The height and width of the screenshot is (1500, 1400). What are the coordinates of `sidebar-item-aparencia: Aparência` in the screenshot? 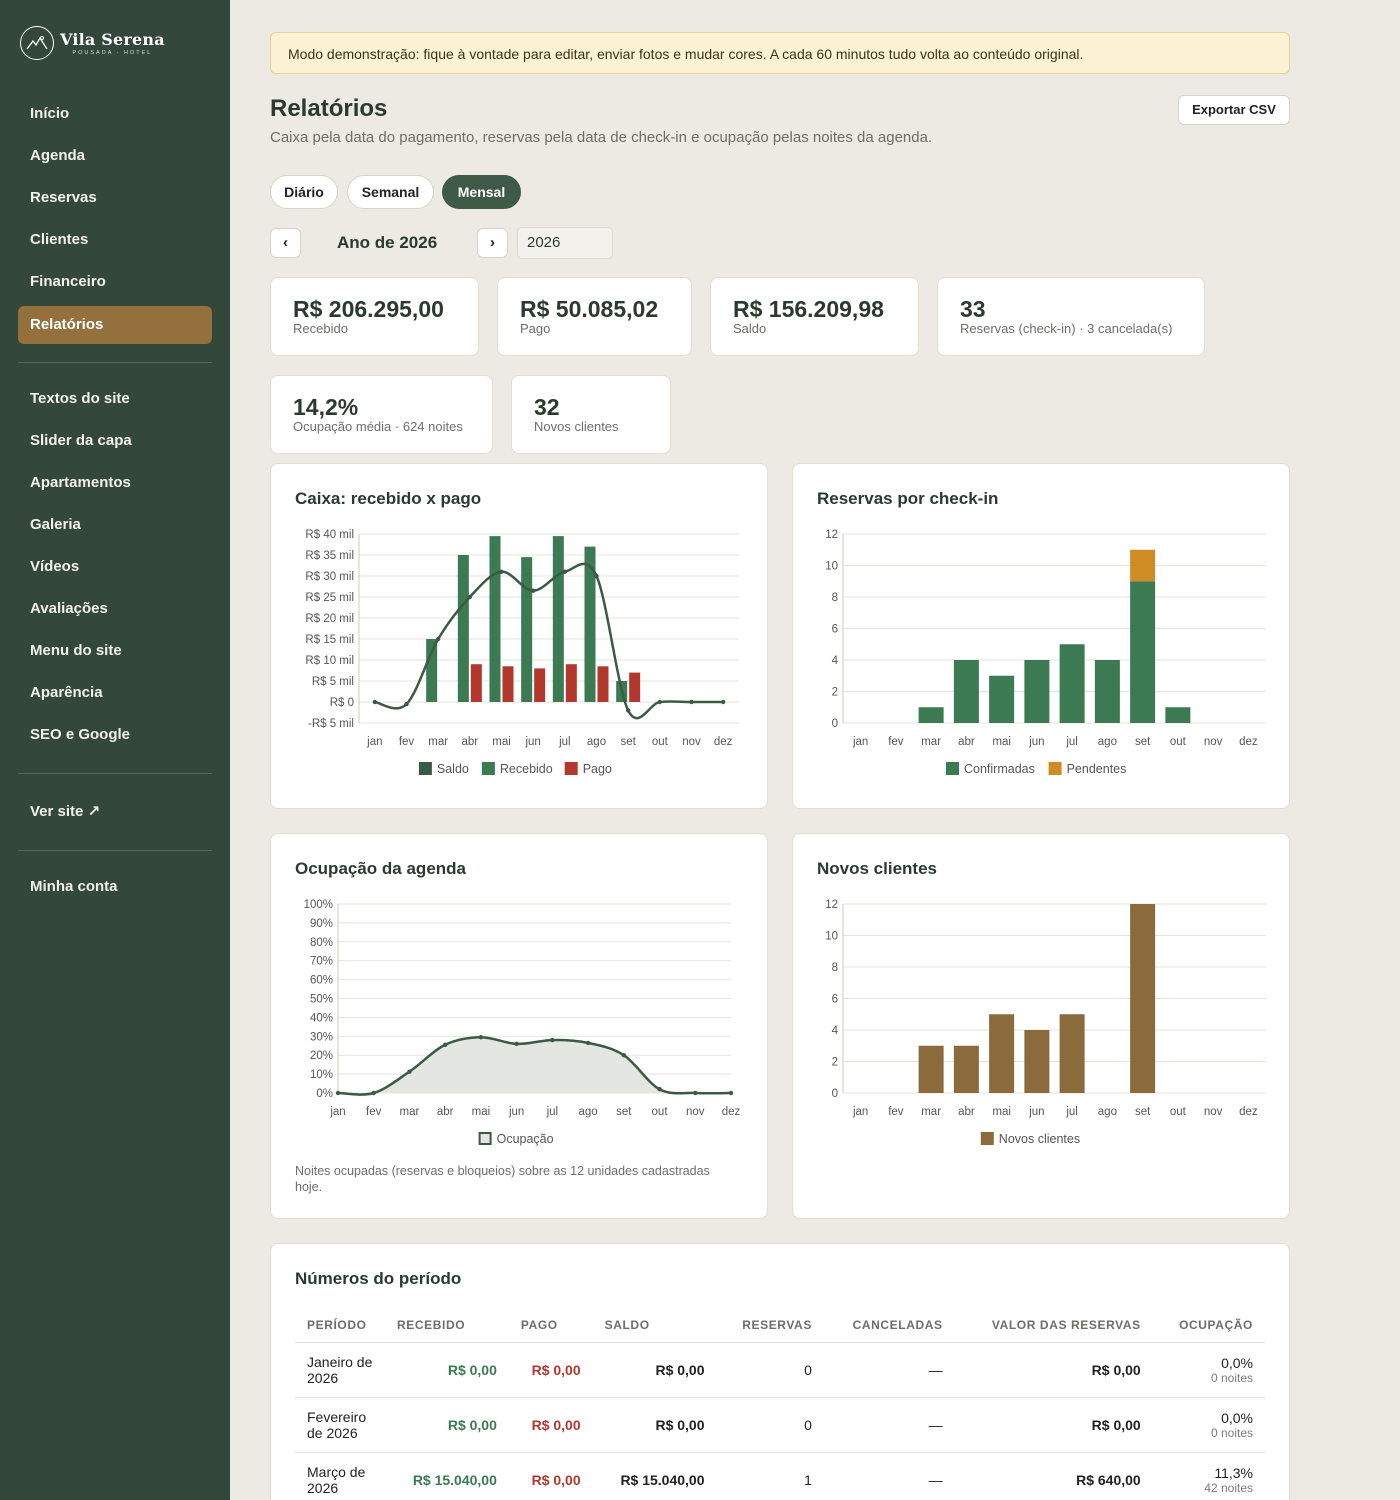 It's located at (115, 693).